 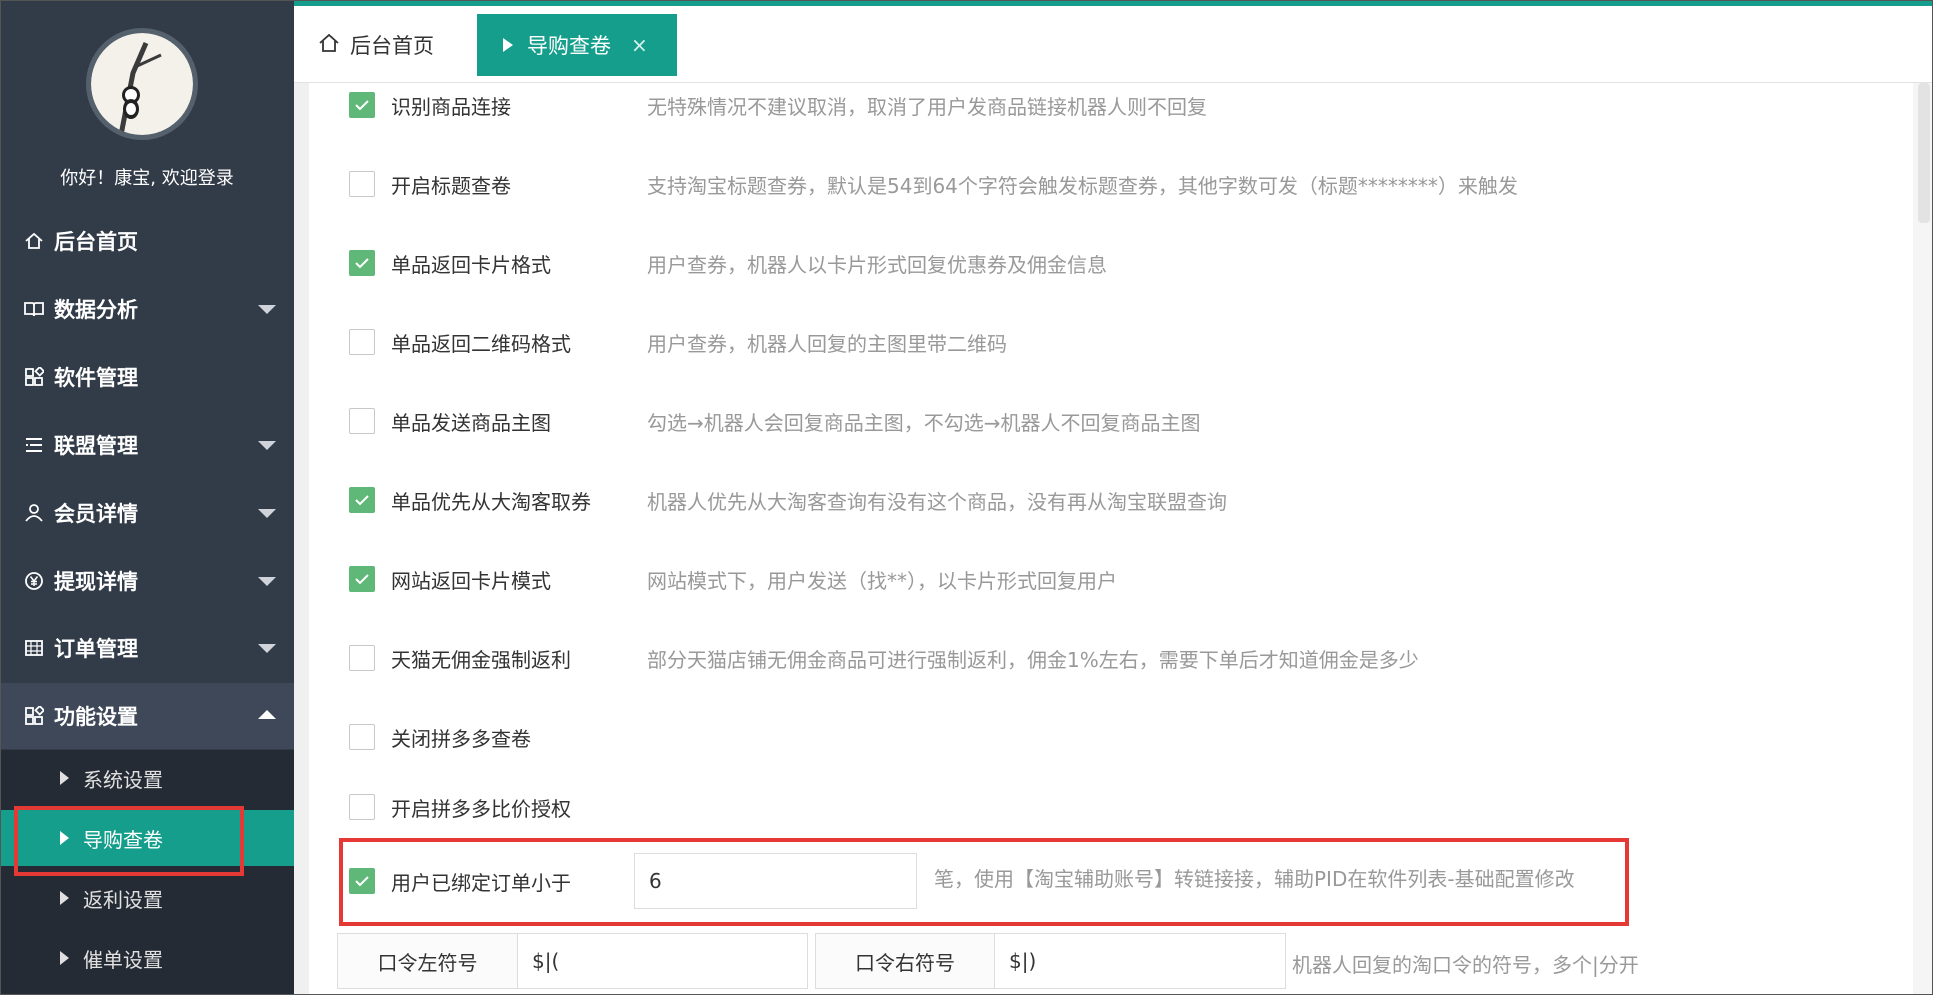 I want to click on user-icon, so click(x=34, y=513).